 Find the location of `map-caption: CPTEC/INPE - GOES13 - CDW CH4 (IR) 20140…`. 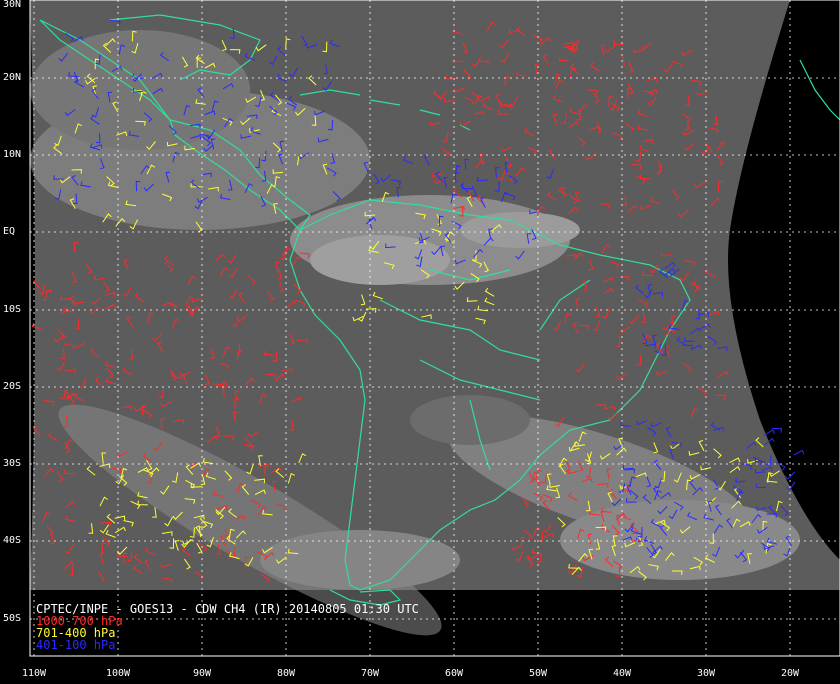

map-caption: CPTEC/INPE - GOES13 - CDW CH4 (IR) 20140… is located at coordinates (227, 627).